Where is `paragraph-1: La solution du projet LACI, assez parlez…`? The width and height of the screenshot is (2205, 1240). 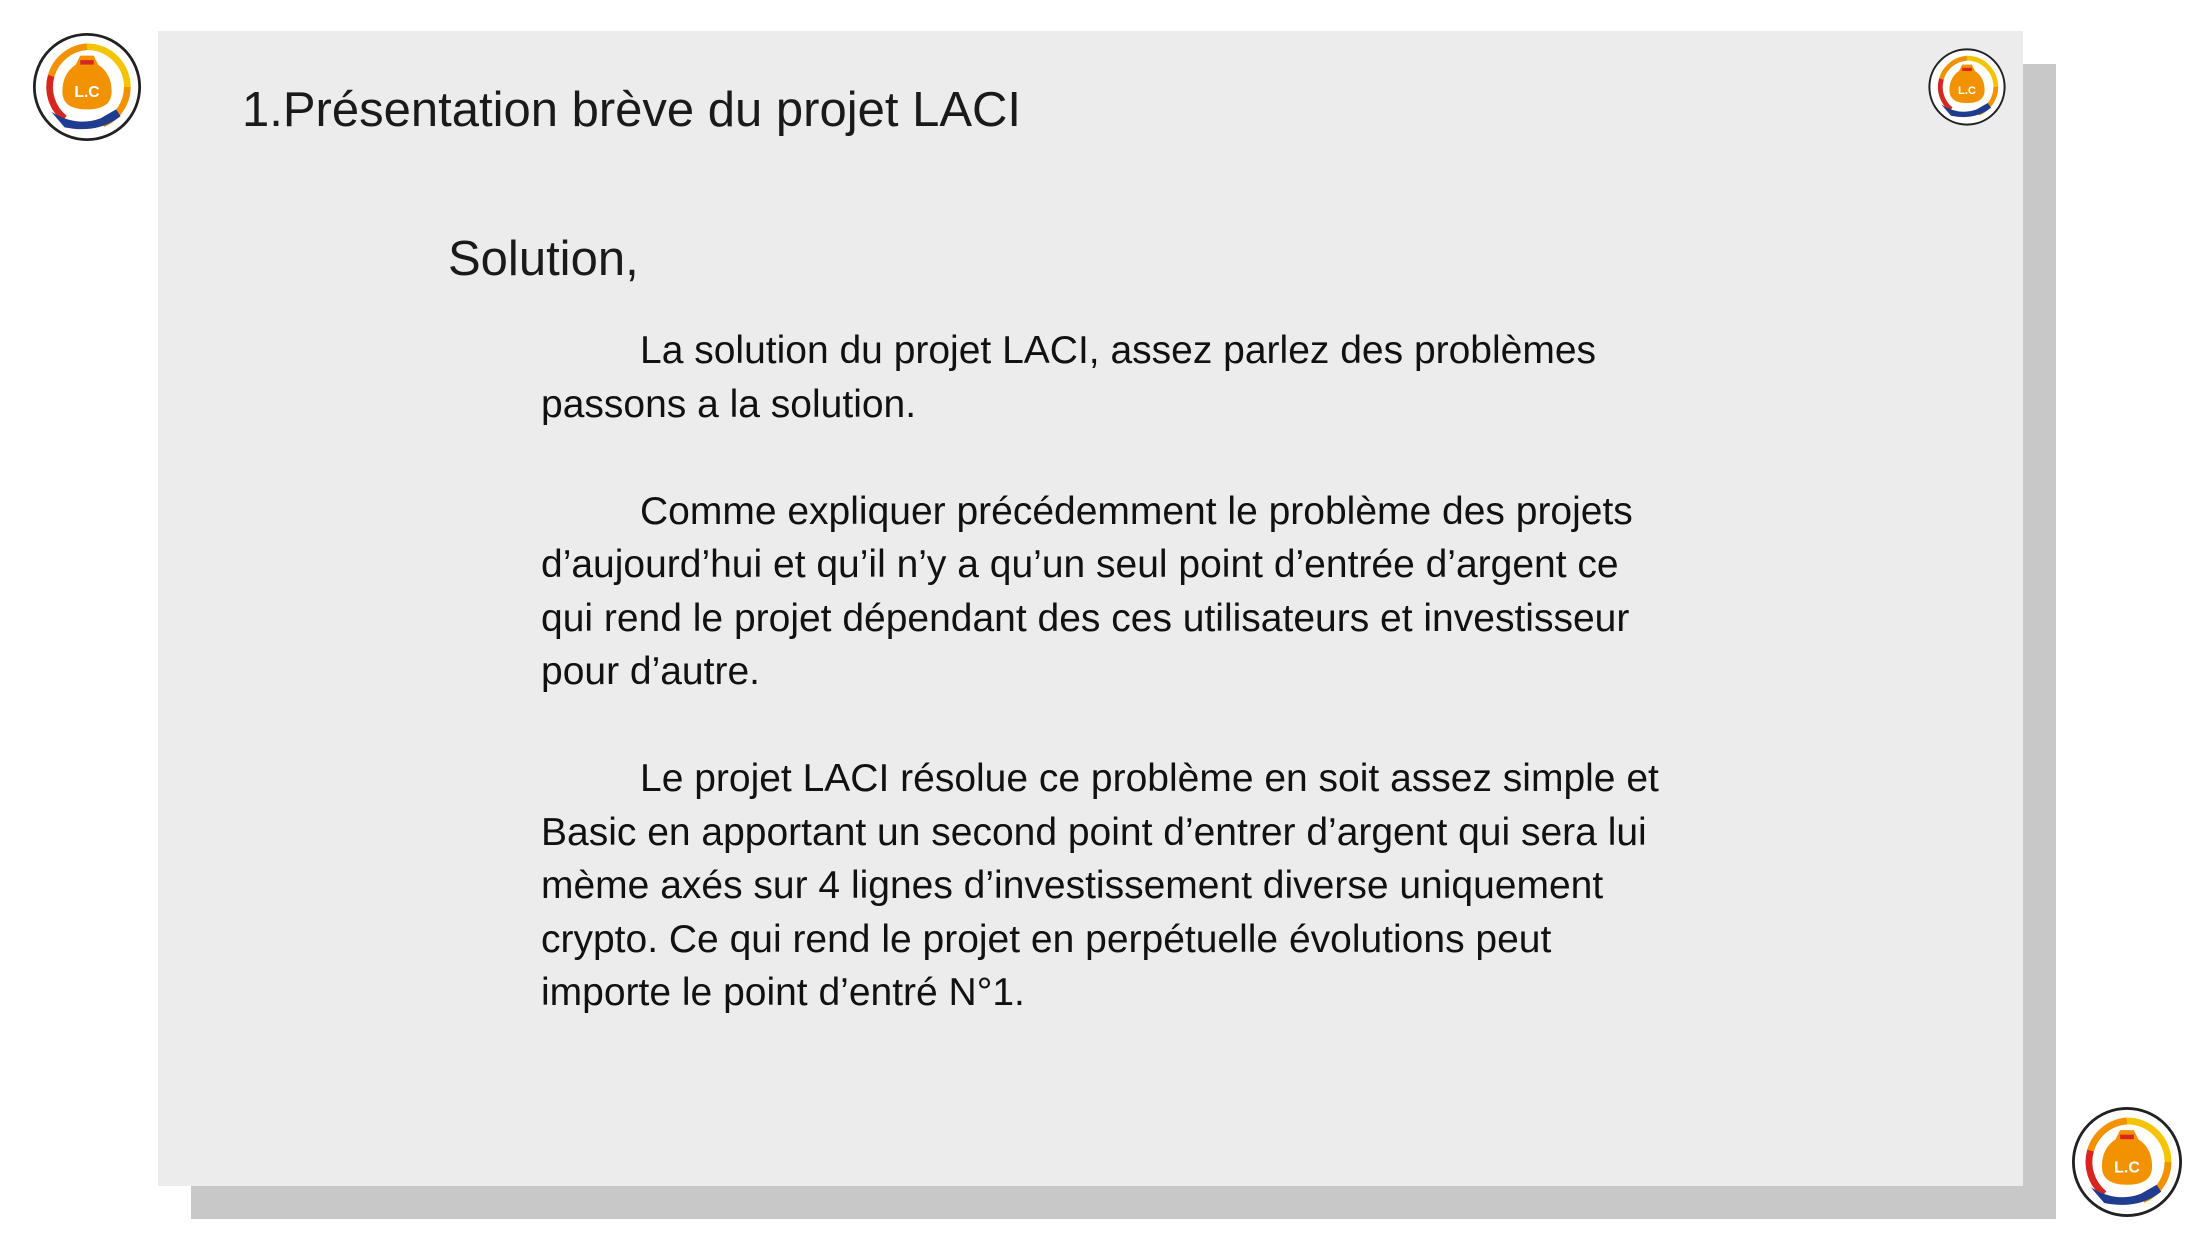
paragraph-1: La solution du projet LACI, assez parlez… is located at coordinates (1069, 377).